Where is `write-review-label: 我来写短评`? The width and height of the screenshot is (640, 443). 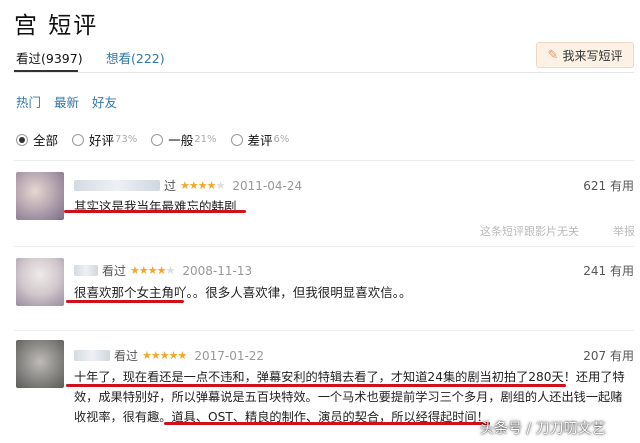 write-review-label: 我来写短评 is located at coordinates (592, 55).